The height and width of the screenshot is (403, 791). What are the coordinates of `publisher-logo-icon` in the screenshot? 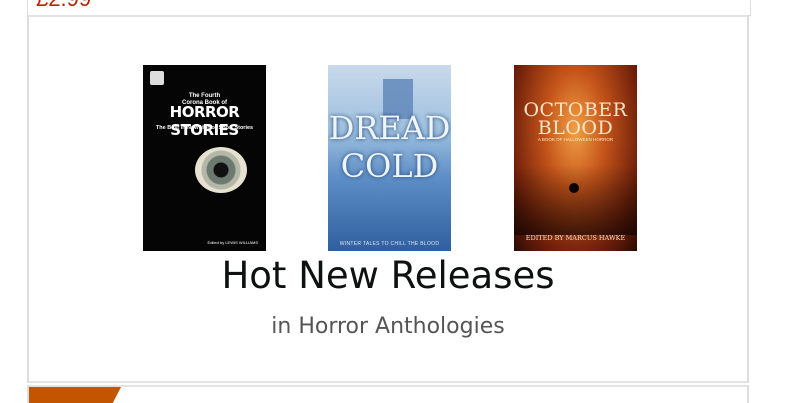 It's located at (157, 78).